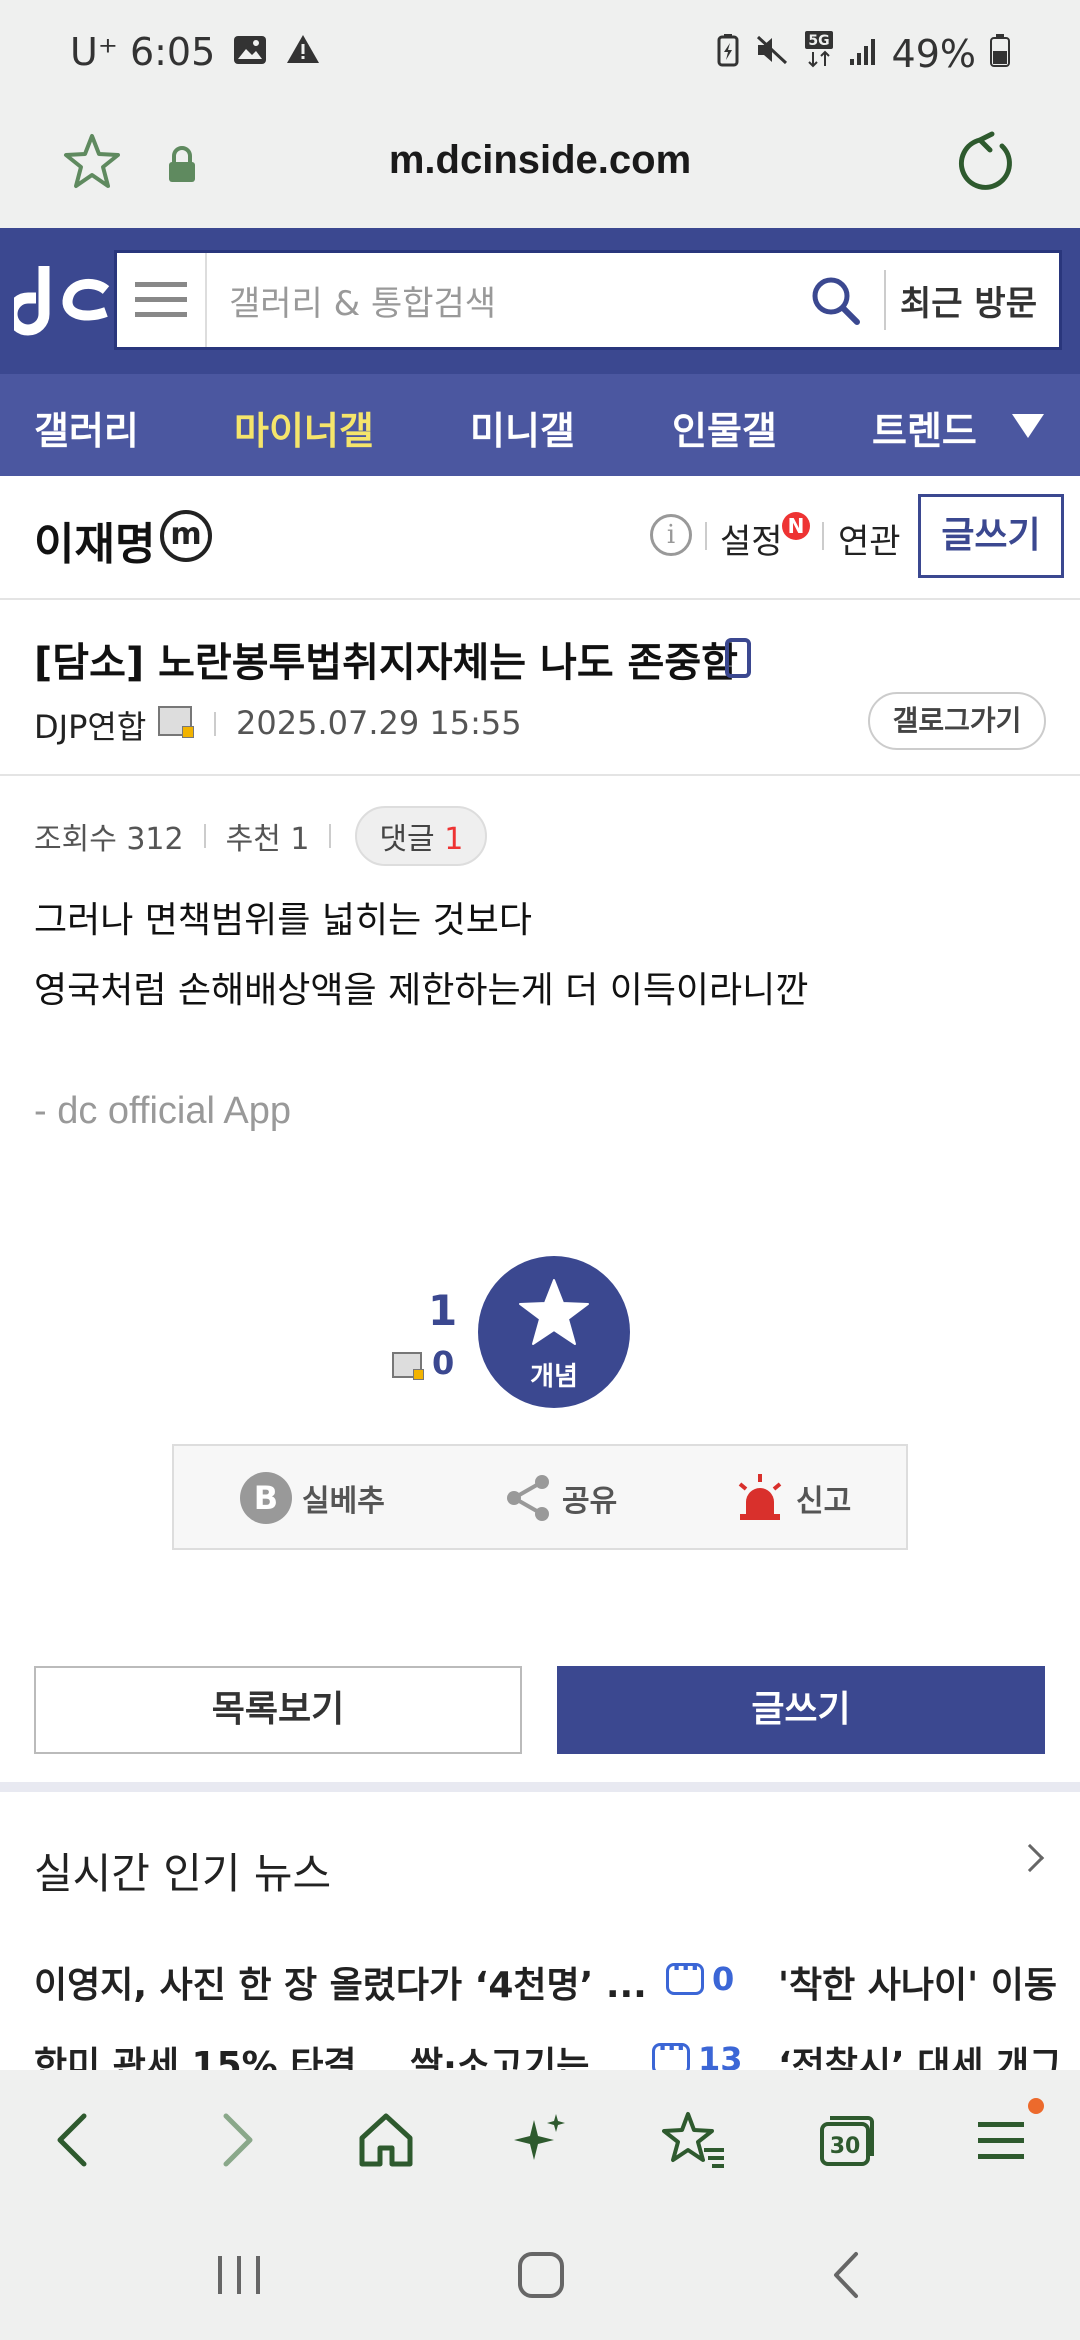 The width and height of the screenshot is (1080, 2340). What do you see at coordinates (528, 1498) in the screenshot?
I see `share-icon` at bounding box center [528, 1498].